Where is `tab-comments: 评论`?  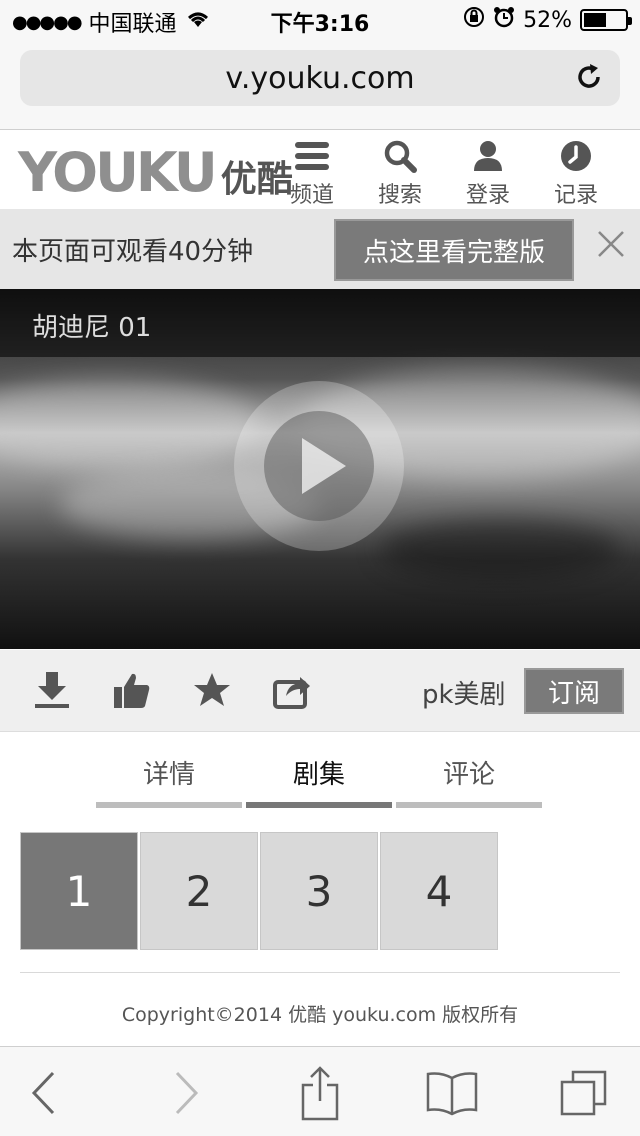 tab-comments: 评论 is located at coordinates (469, 778).